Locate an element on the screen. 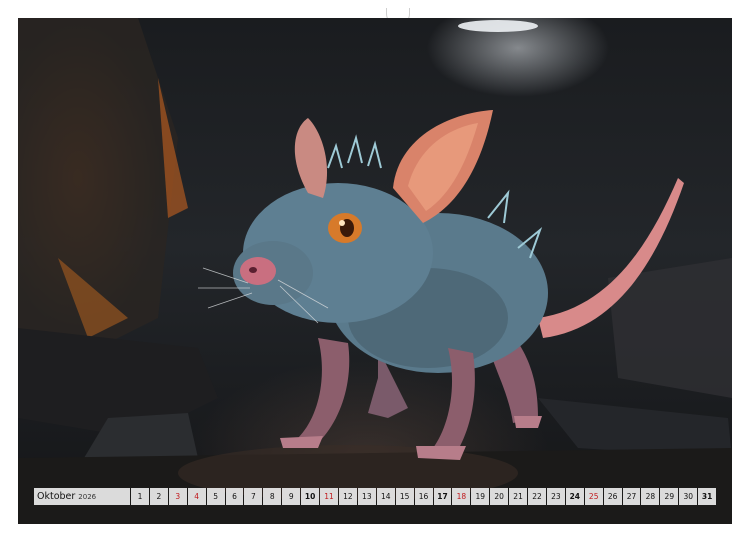  day-cell: 13 is located at coordinates (366, 496).